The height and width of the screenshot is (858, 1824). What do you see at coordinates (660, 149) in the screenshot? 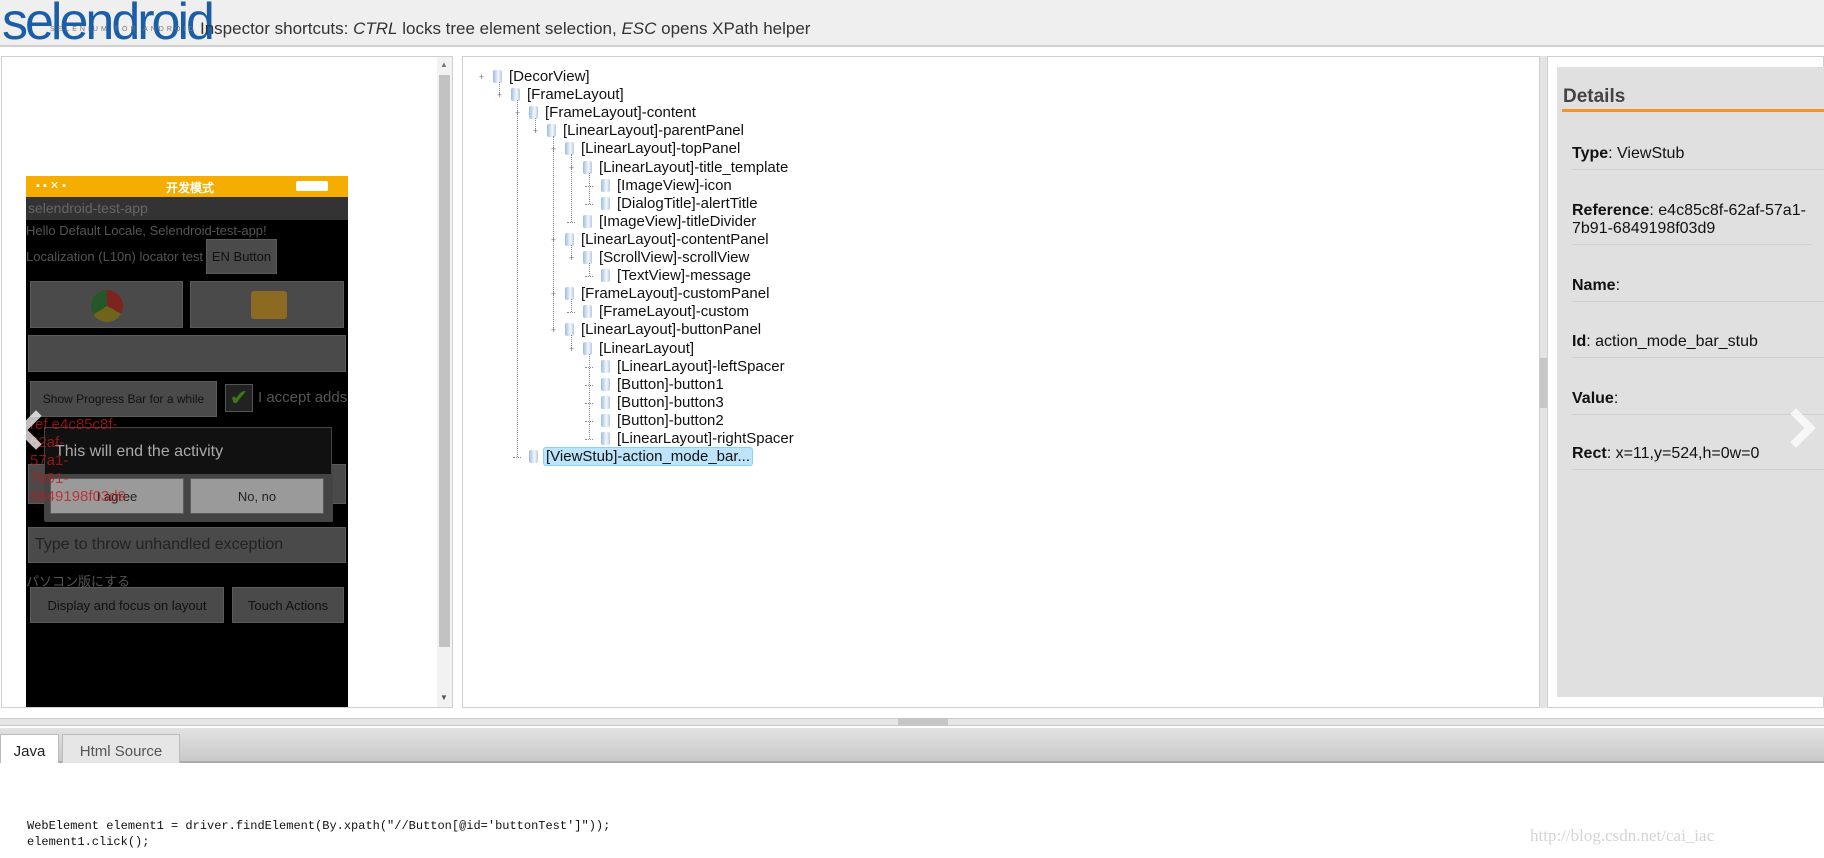
I see `tree-node-label: [LinearLayout]-topPanel` at bounding box center [660, 149].